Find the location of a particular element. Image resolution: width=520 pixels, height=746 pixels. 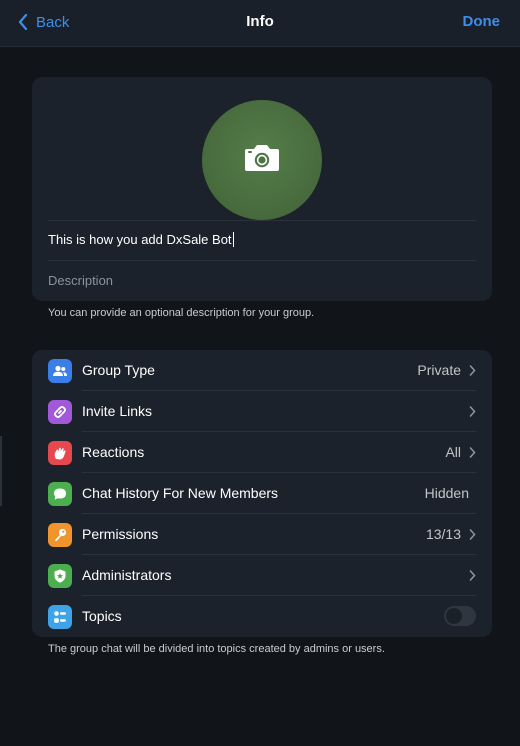

camera-icon is located at coordinates (262, 158).